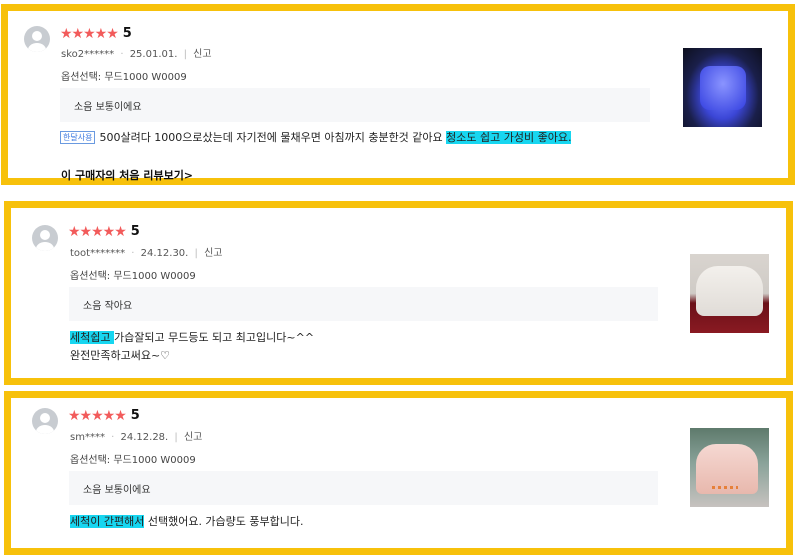  What do you see at coordinates (144, 437) in the screenshot?
I see `review-date: 24.12.28.` at bounding box center [144, 437].